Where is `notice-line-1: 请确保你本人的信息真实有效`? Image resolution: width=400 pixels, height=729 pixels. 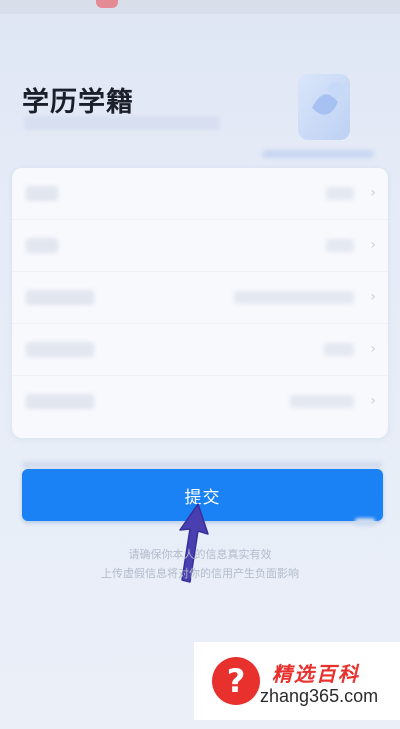
notice-line-1: 请确保你本人的信息真实有效 is located at coordinates (200, 554).